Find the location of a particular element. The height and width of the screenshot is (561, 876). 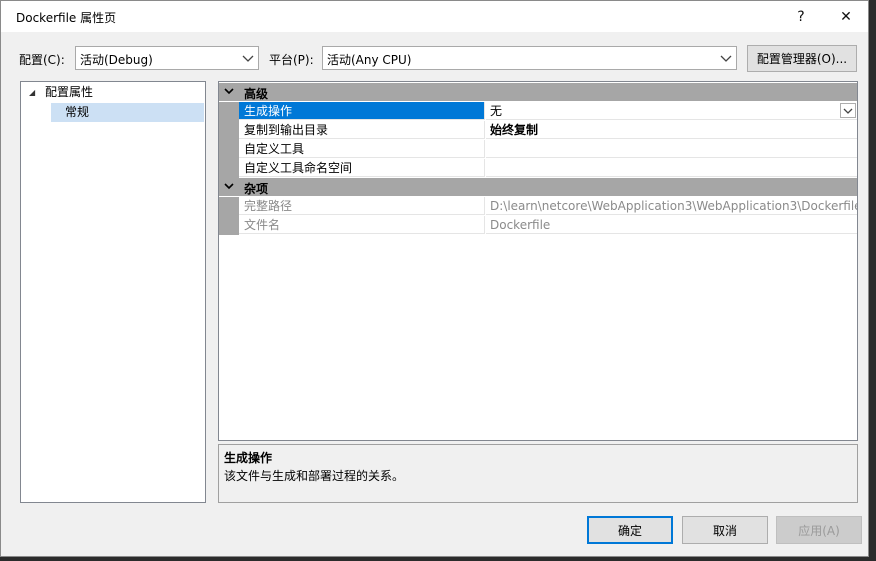

category-advanced: 高级 is located at coordinates (538, 92).